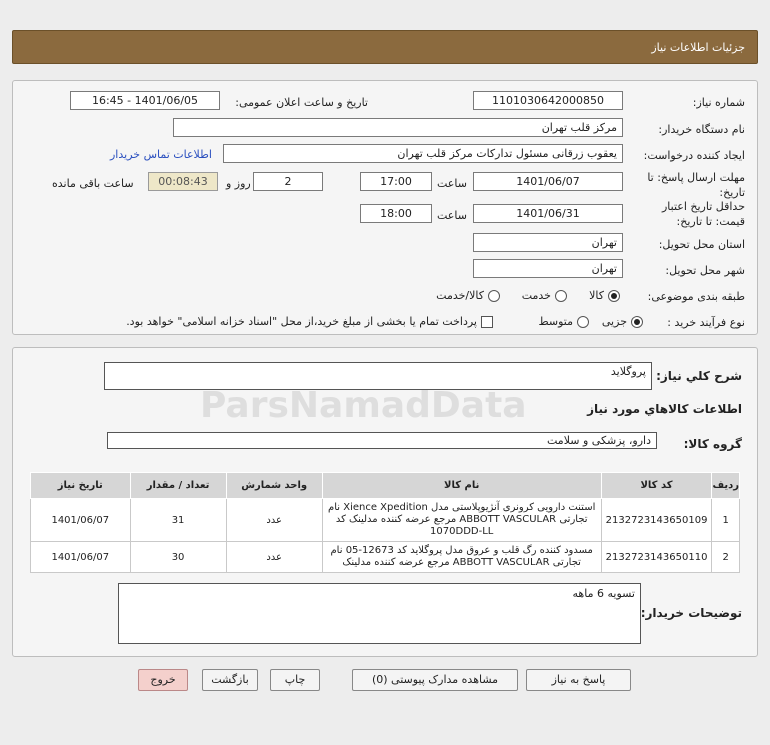 This screenshot has height=745, width=770. Describe the element at coordinates (656, 485) in the screenshot. I see `col-code: کد کالا` at that location.